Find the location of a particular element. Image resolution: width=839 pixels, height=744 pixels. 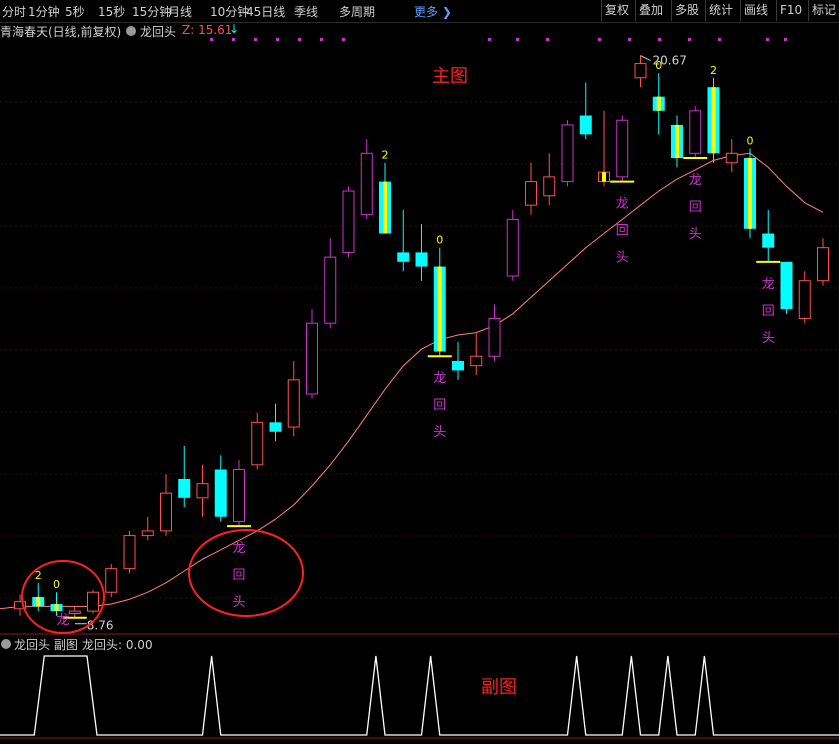

sub-chart-title-bar: 龙回头 副图 龙回头: 0.00 is located at coordinates (419, 644).